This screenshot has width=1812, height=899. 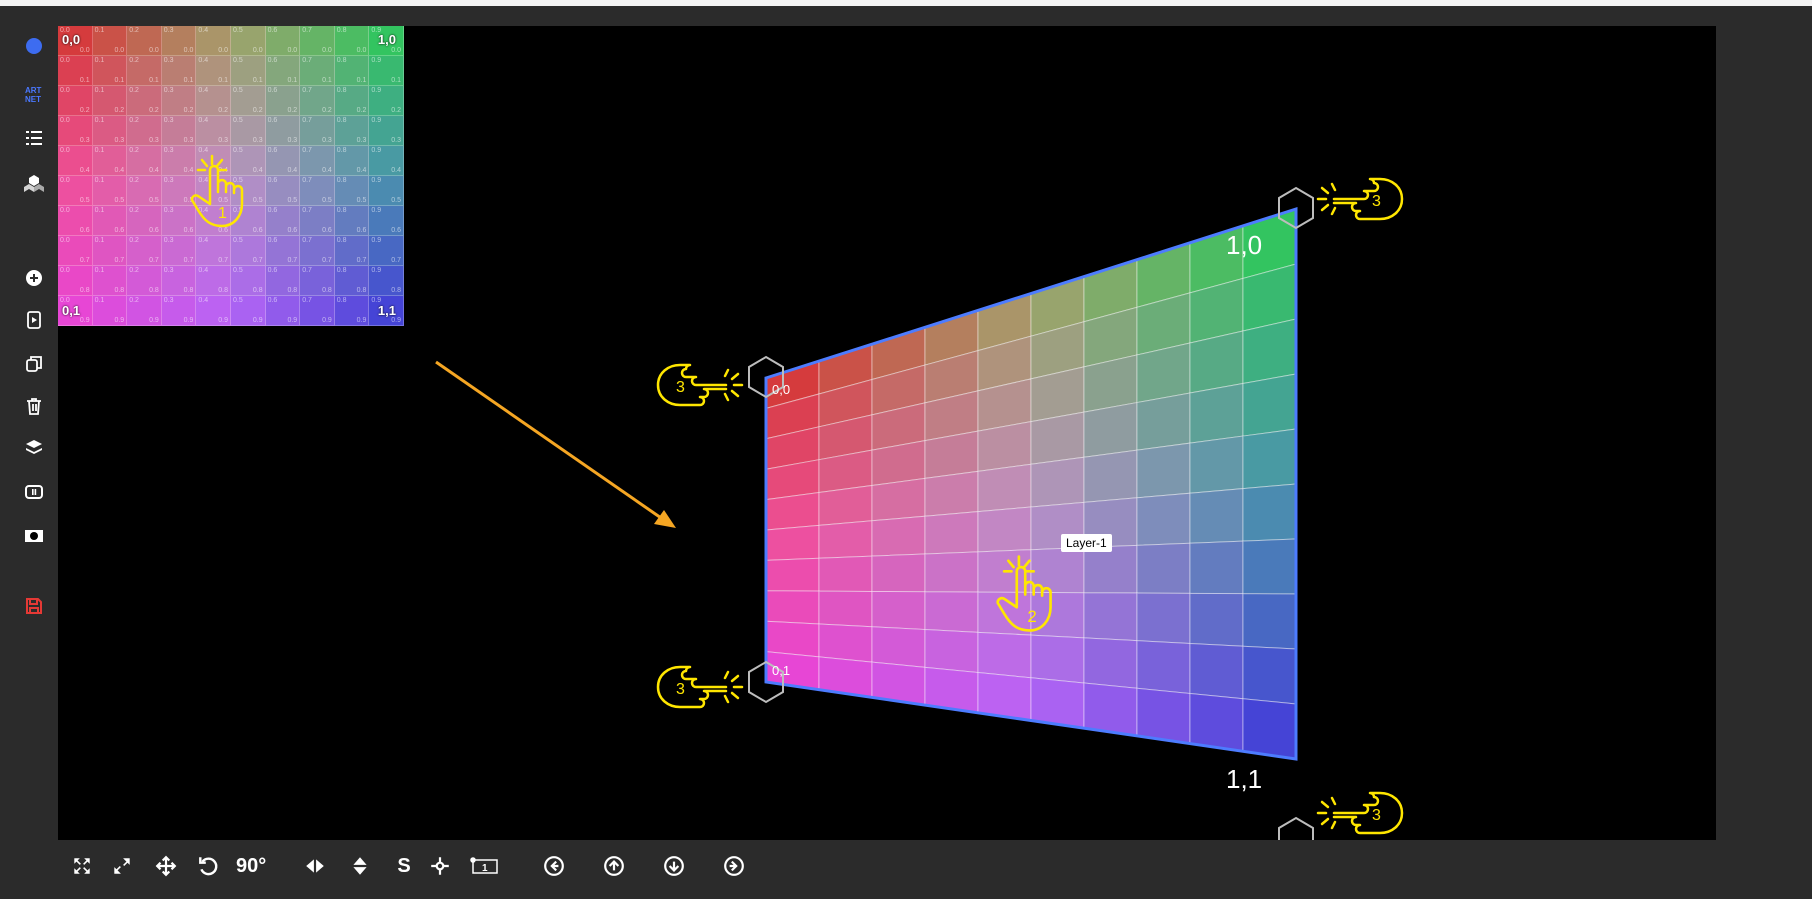 I want to click on move-icon, so click(x=166, y=866).